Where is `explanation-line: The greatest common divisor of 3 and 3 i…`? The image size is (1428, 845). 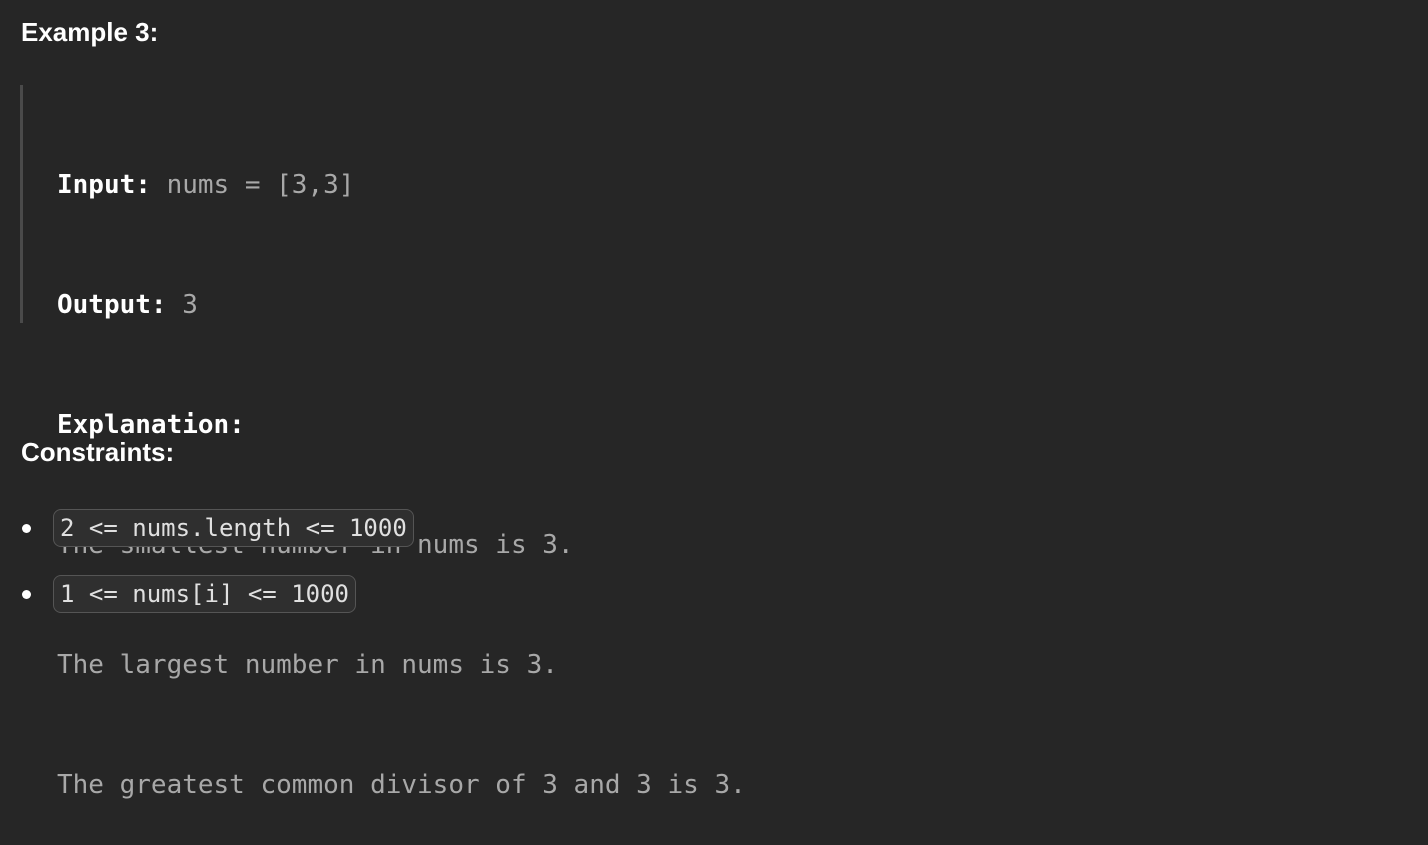 explanation-line: The greatest common divisor of 3 and 3 i… is located at coordinates (401, 785).